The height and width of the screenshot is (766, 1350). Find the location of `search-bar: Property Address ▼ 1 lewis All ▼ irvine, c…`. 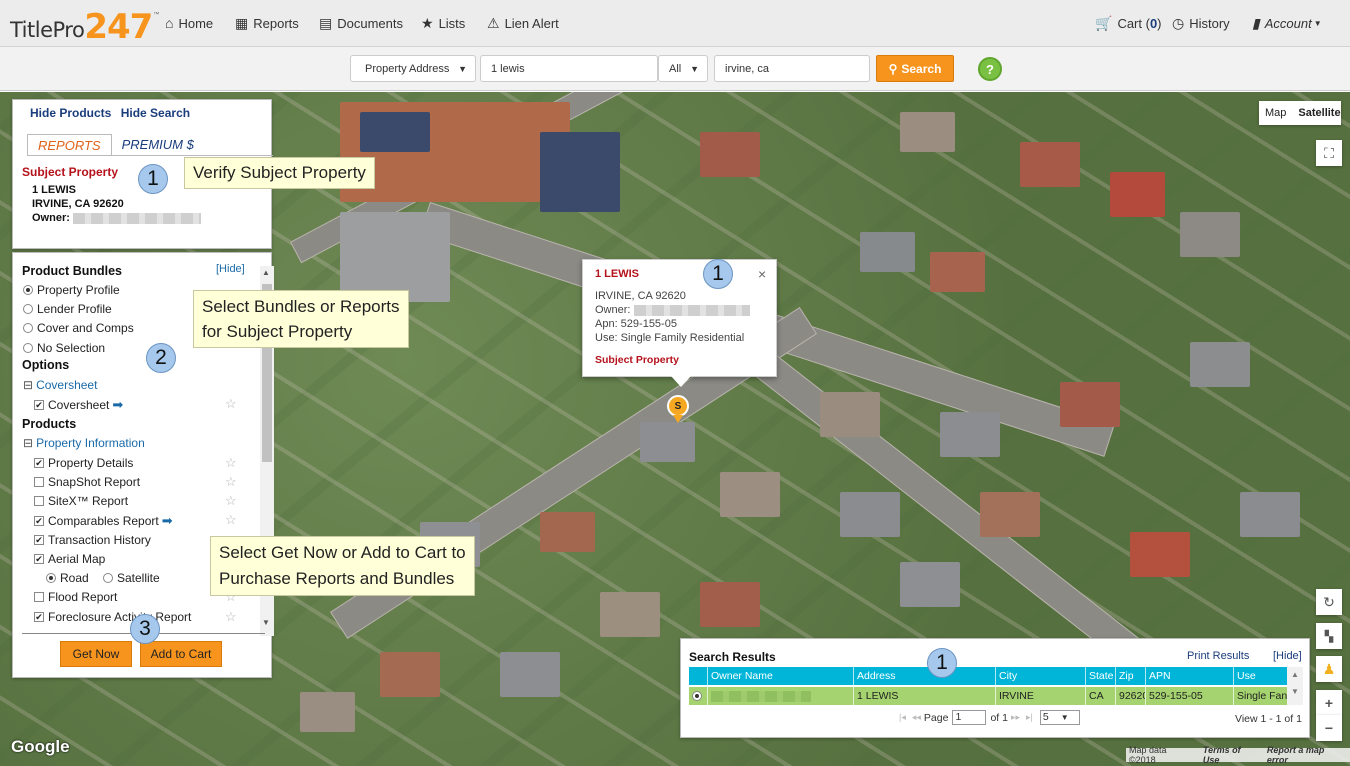

search-bar: Property Address ▼ 1 lewis All ▼ irvine, c… is located at coordinates (675, 69).